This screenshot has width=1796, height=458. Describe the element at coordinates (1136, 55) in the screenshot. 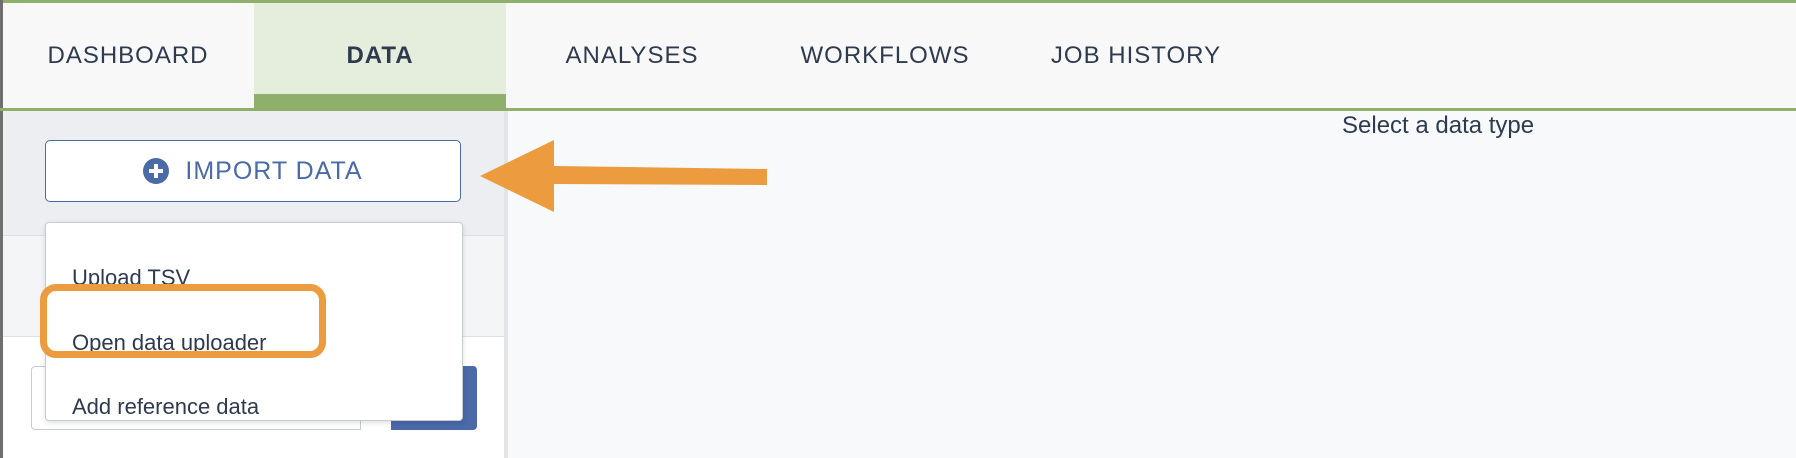

I see `tab-job-history: JOB HISTORY` at that location.